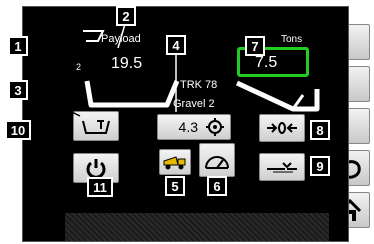 The width and height of the screenshot is (374, 244). What do you see at coordinates (18, 46) in the screenshot?
I see `callout-1: 1` at bounding box center [18, 46].